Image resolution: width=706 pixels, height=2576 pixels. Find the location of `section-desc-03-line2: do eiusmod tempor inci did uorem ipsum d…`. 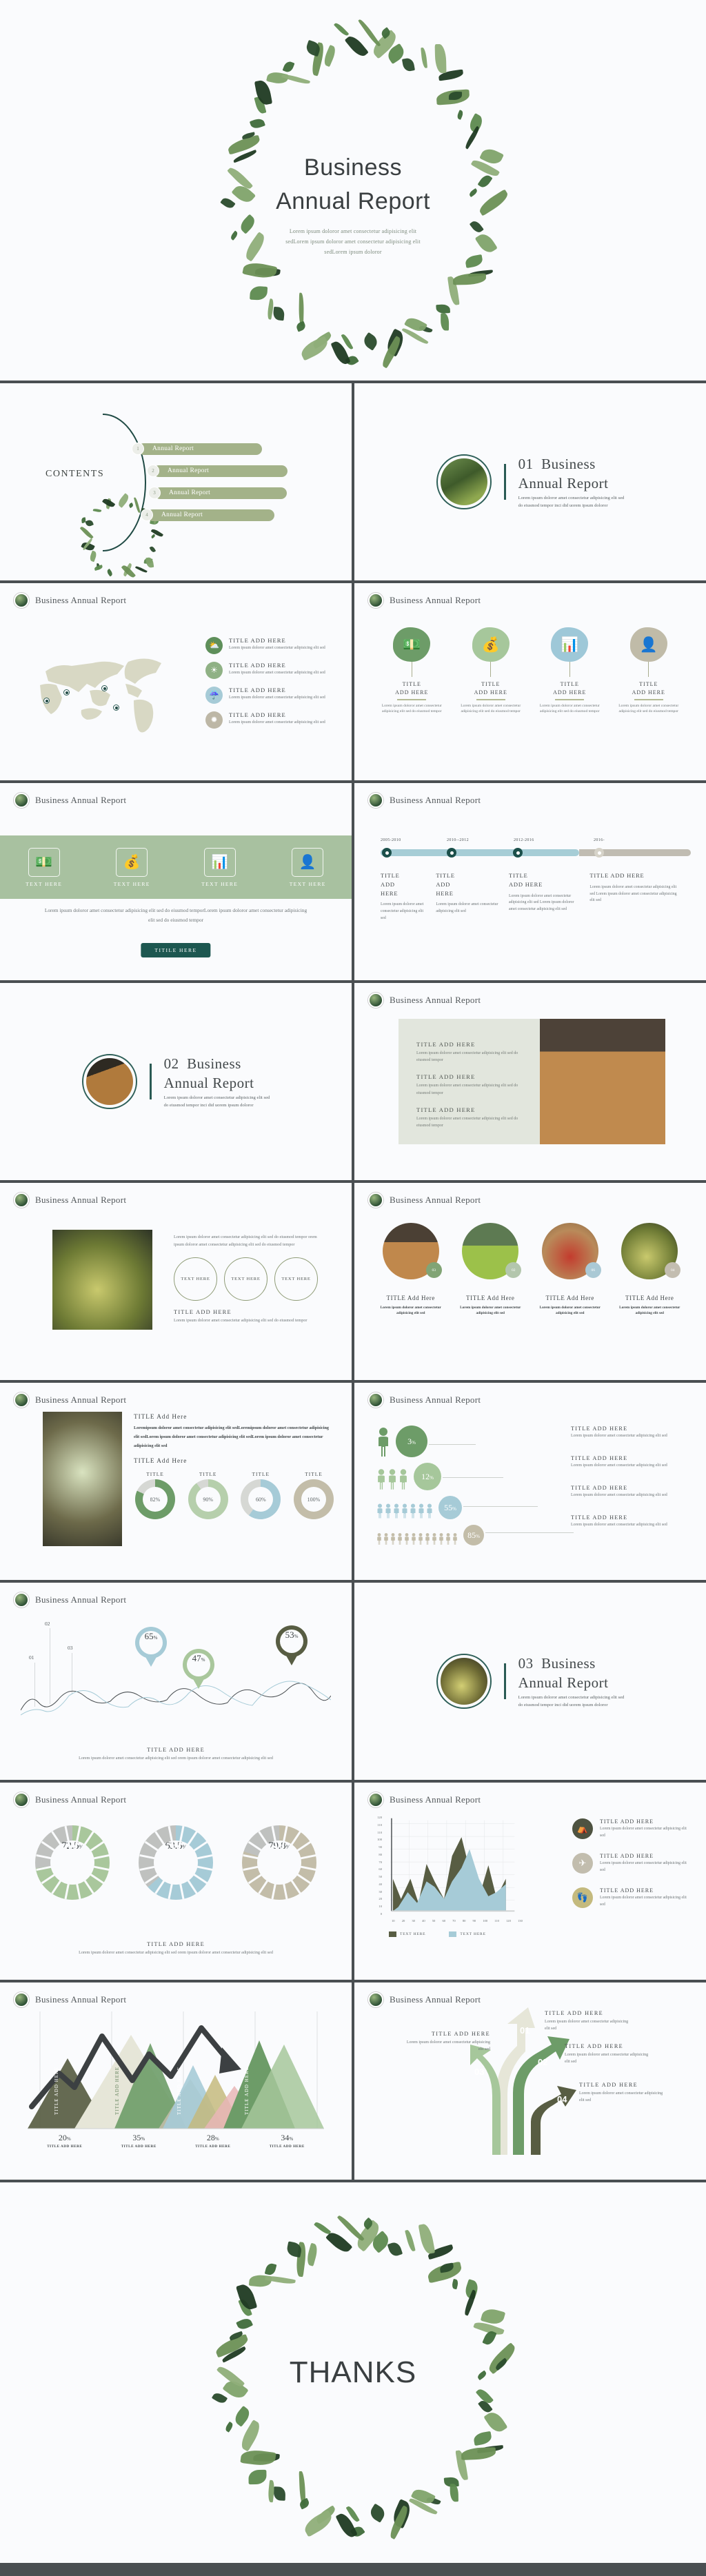

section-desc-03-line2: do eiusmod tempor inci did uorem ipsum d… is located at coordinates (563, 1704).